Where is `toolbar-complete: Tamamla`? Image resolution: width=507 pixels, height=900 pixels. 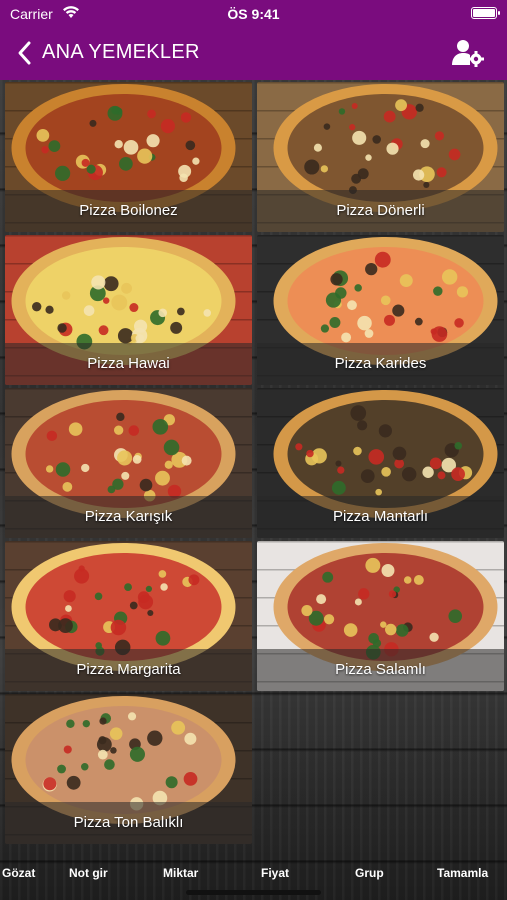 toolbar-complete: Tamamla is located at coordinates (462, 873).